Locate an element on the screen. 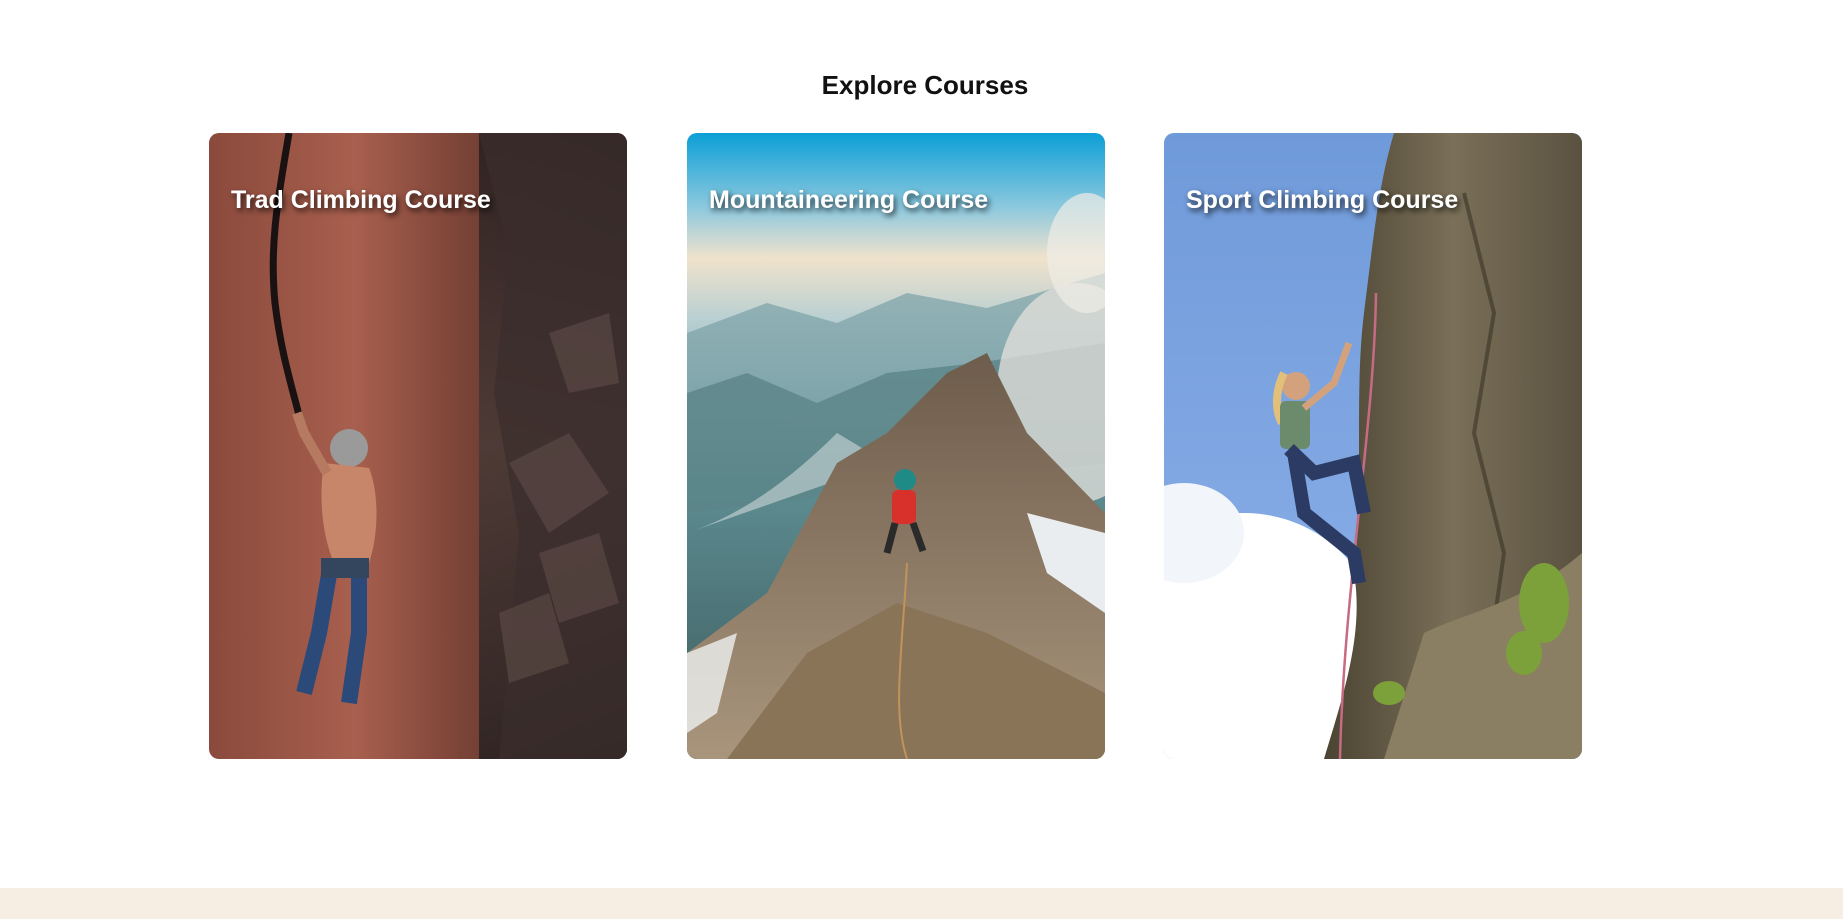 This screenshot has height=919, width=1843. course-card-title: Mountaineering Course is located at coordinates (849, 200).